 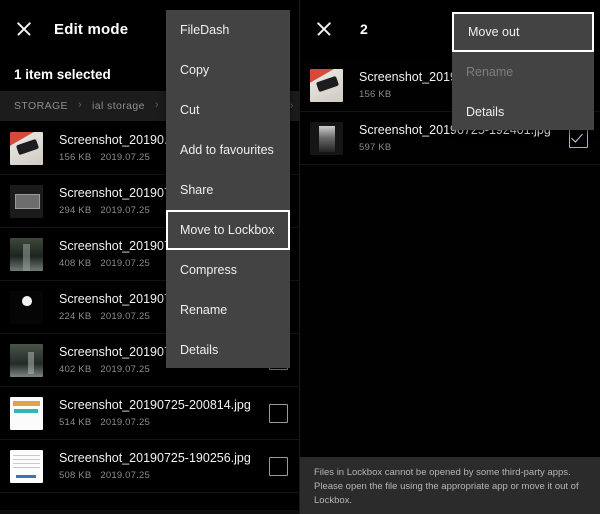 I want to click on file-subtitle: 508 KB 2019.07.25, so click(x=164, y=475).